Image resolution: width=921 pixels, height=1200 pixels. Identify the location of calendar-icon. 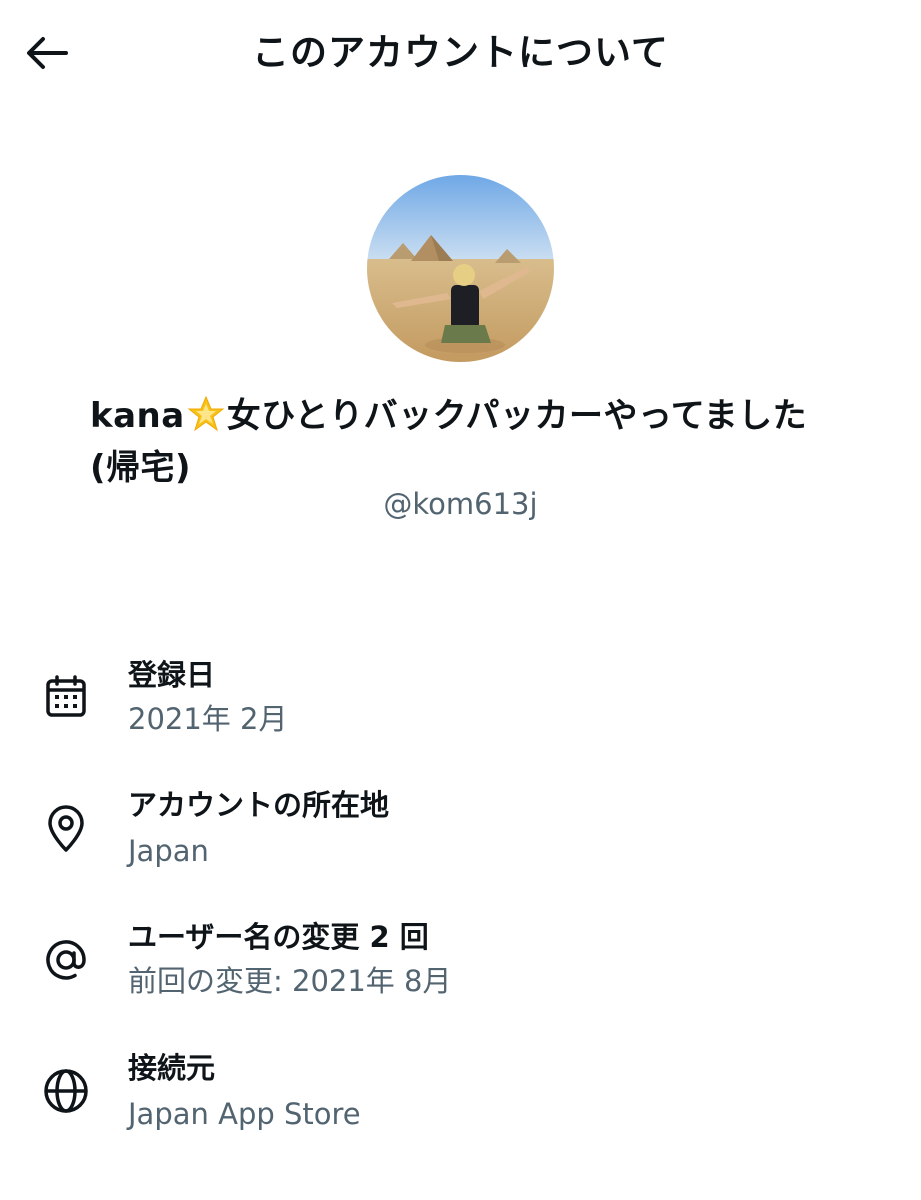
(66, 697).